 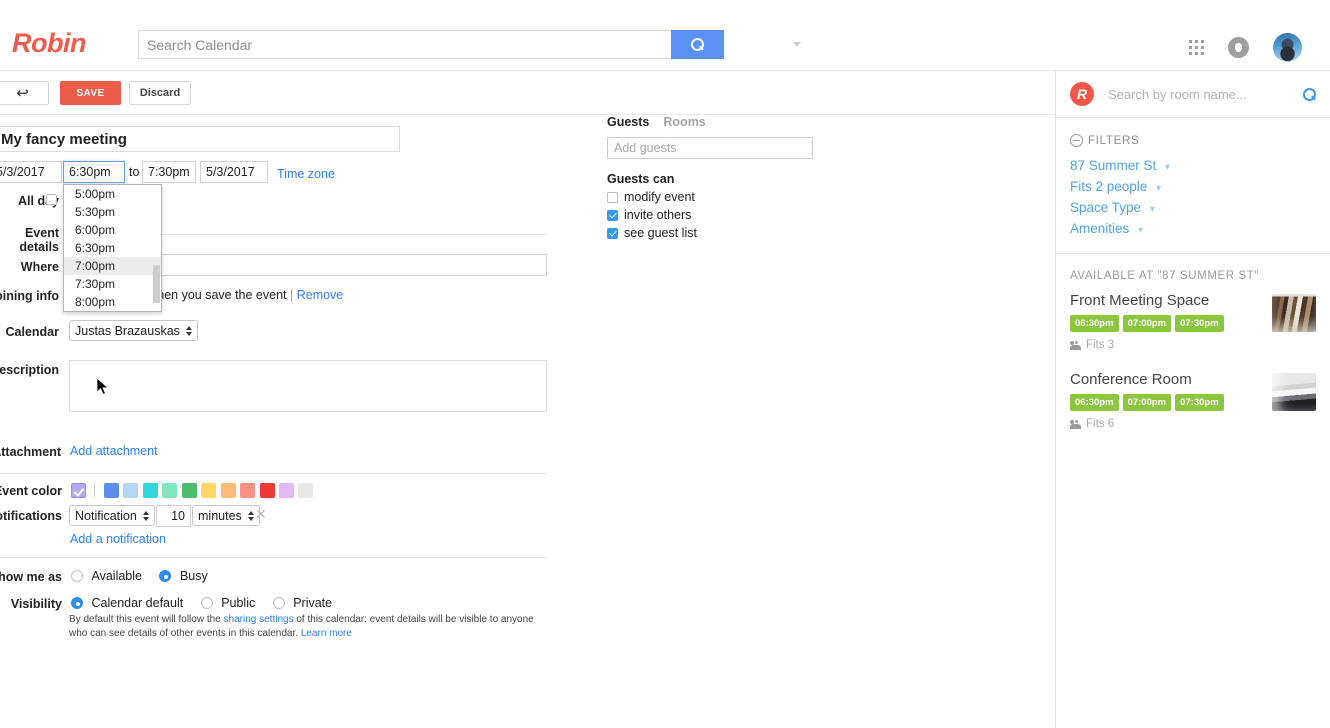 What do you see at coordinates (160, 93) in the screenshot?
I see `discard-button: Discard` at bounding box center [160, 93].